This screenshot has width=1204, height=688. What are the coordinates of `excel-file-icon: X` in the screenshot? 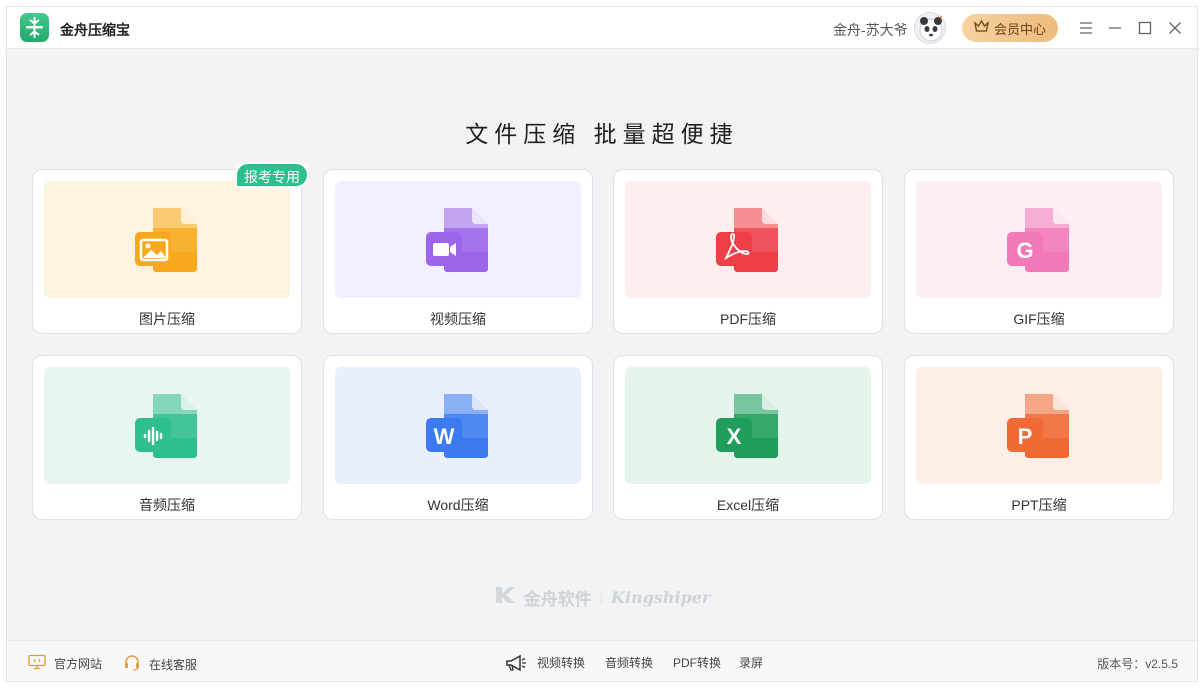 It's located at (747, 426).